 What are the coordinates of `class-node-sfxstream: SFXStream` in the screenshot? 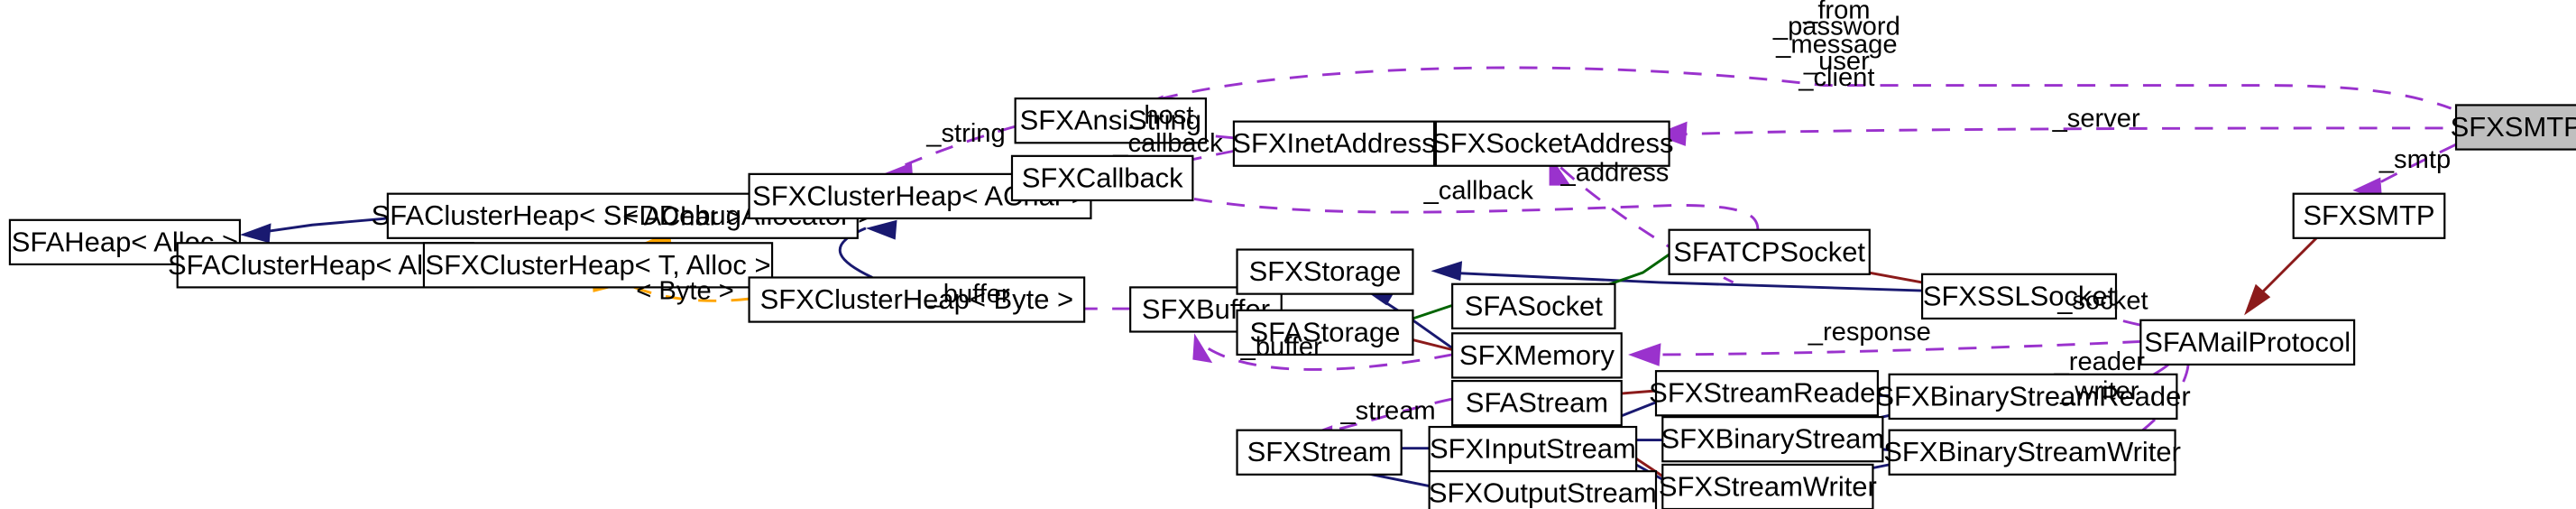 It's located at (1319, 453).